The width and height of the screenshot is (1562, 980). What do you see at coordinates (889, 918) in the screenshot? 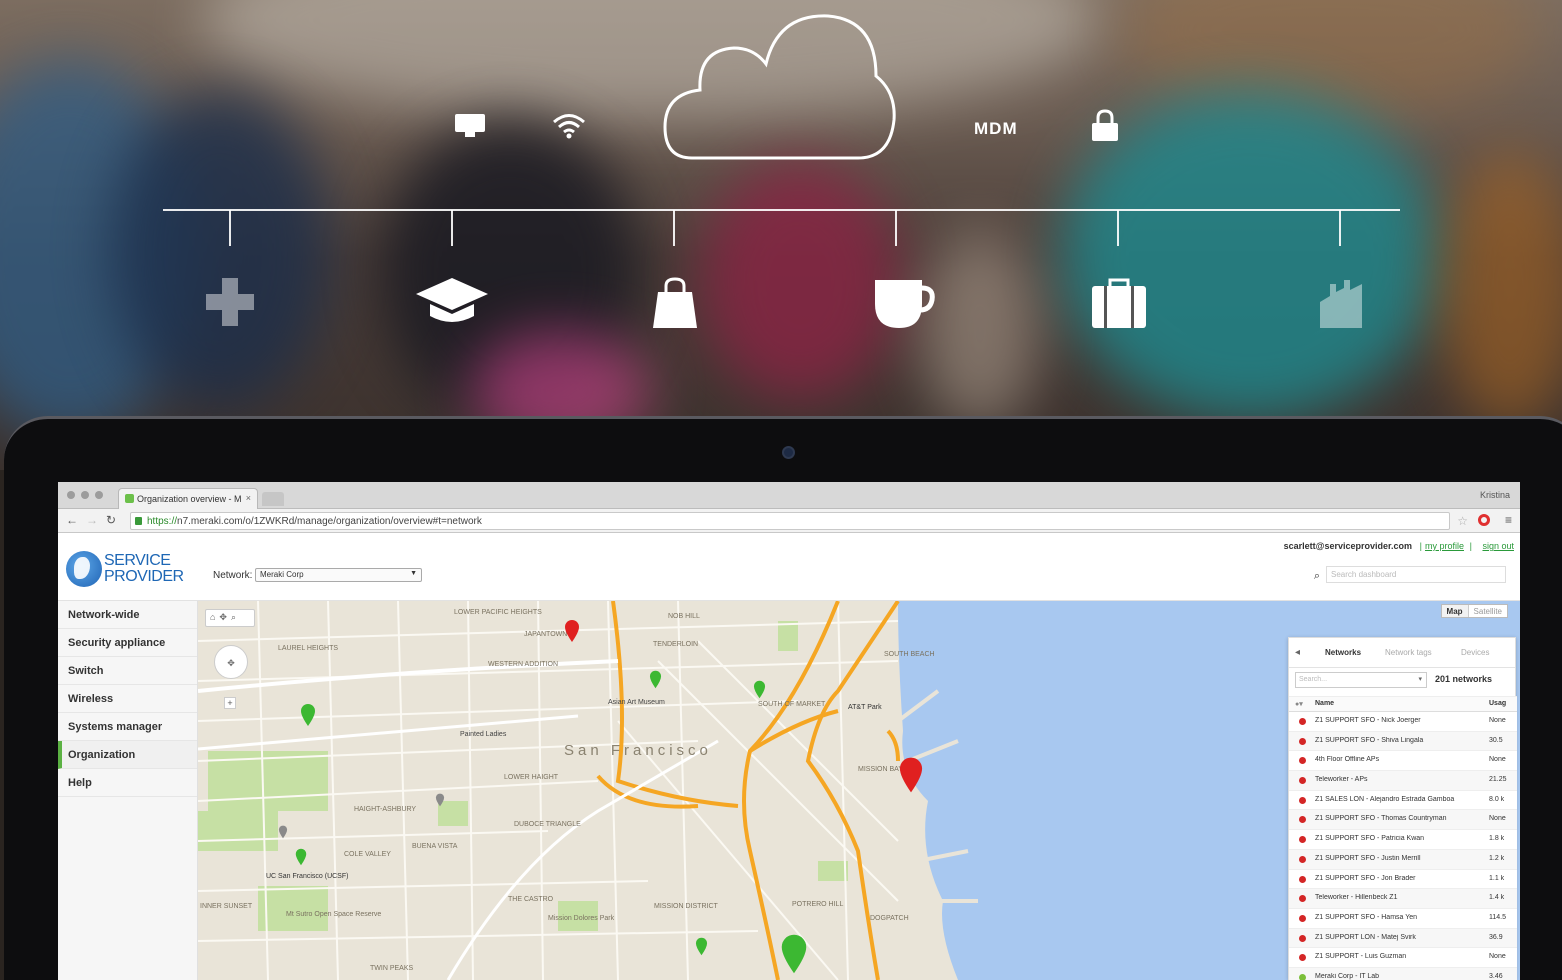
I see `map-label: DOGPATCH` at bounding box center [889, 918].